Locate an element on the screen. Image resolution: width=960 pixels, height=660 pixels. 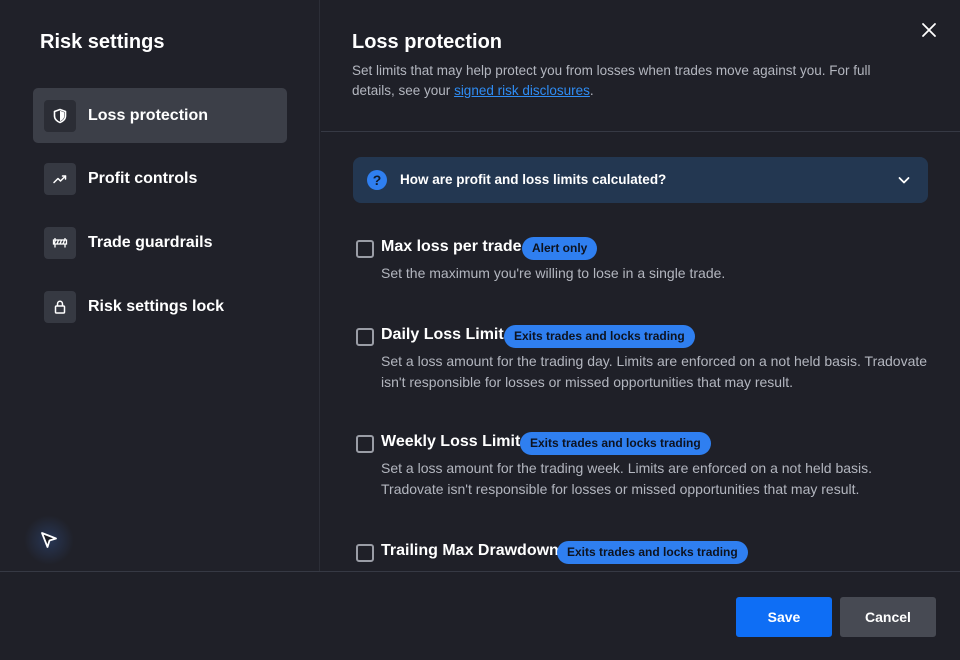
setting-title: Max loss per trade is located at coordinates (451, 246).